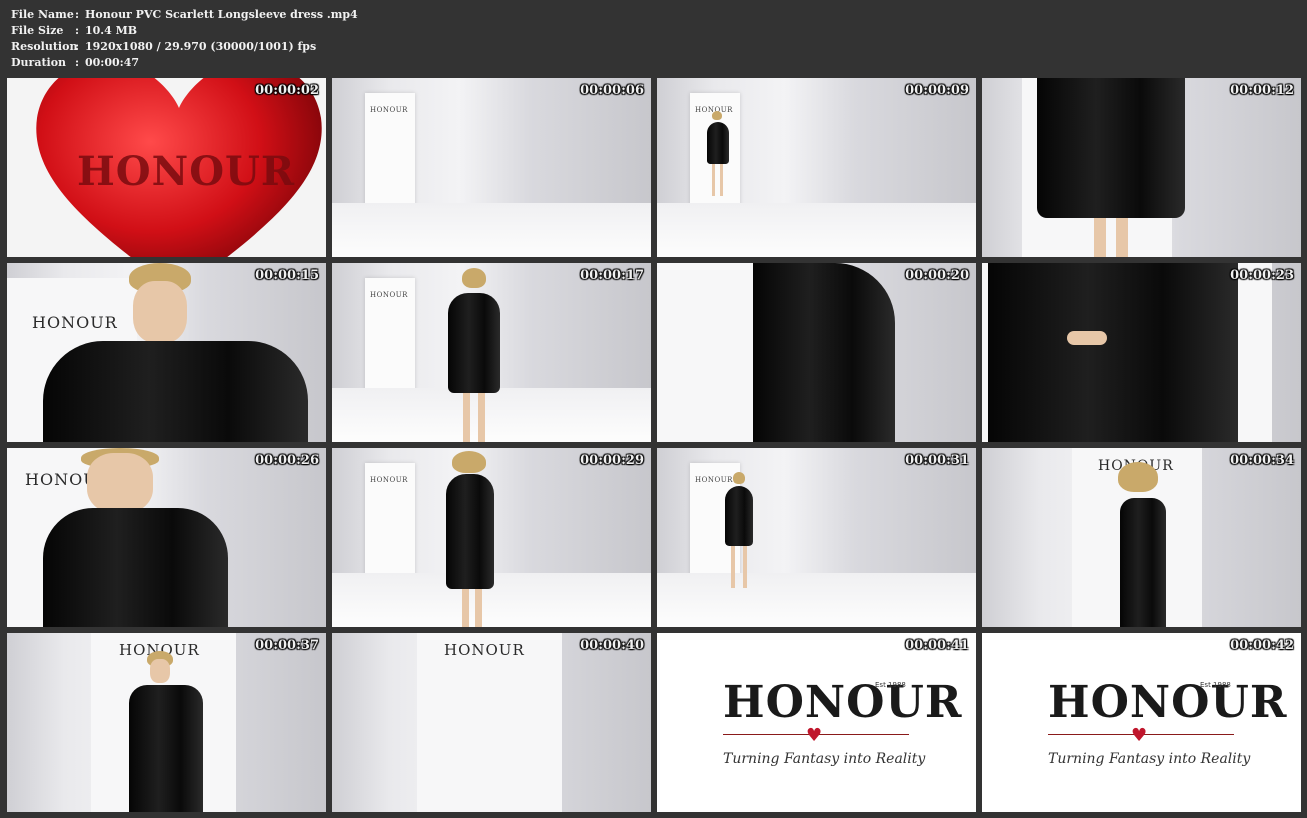  Describe the element at coordinates (816, 537) in the screenshot. I see `thumbnail: HONOUR 00:00:31` at that location.